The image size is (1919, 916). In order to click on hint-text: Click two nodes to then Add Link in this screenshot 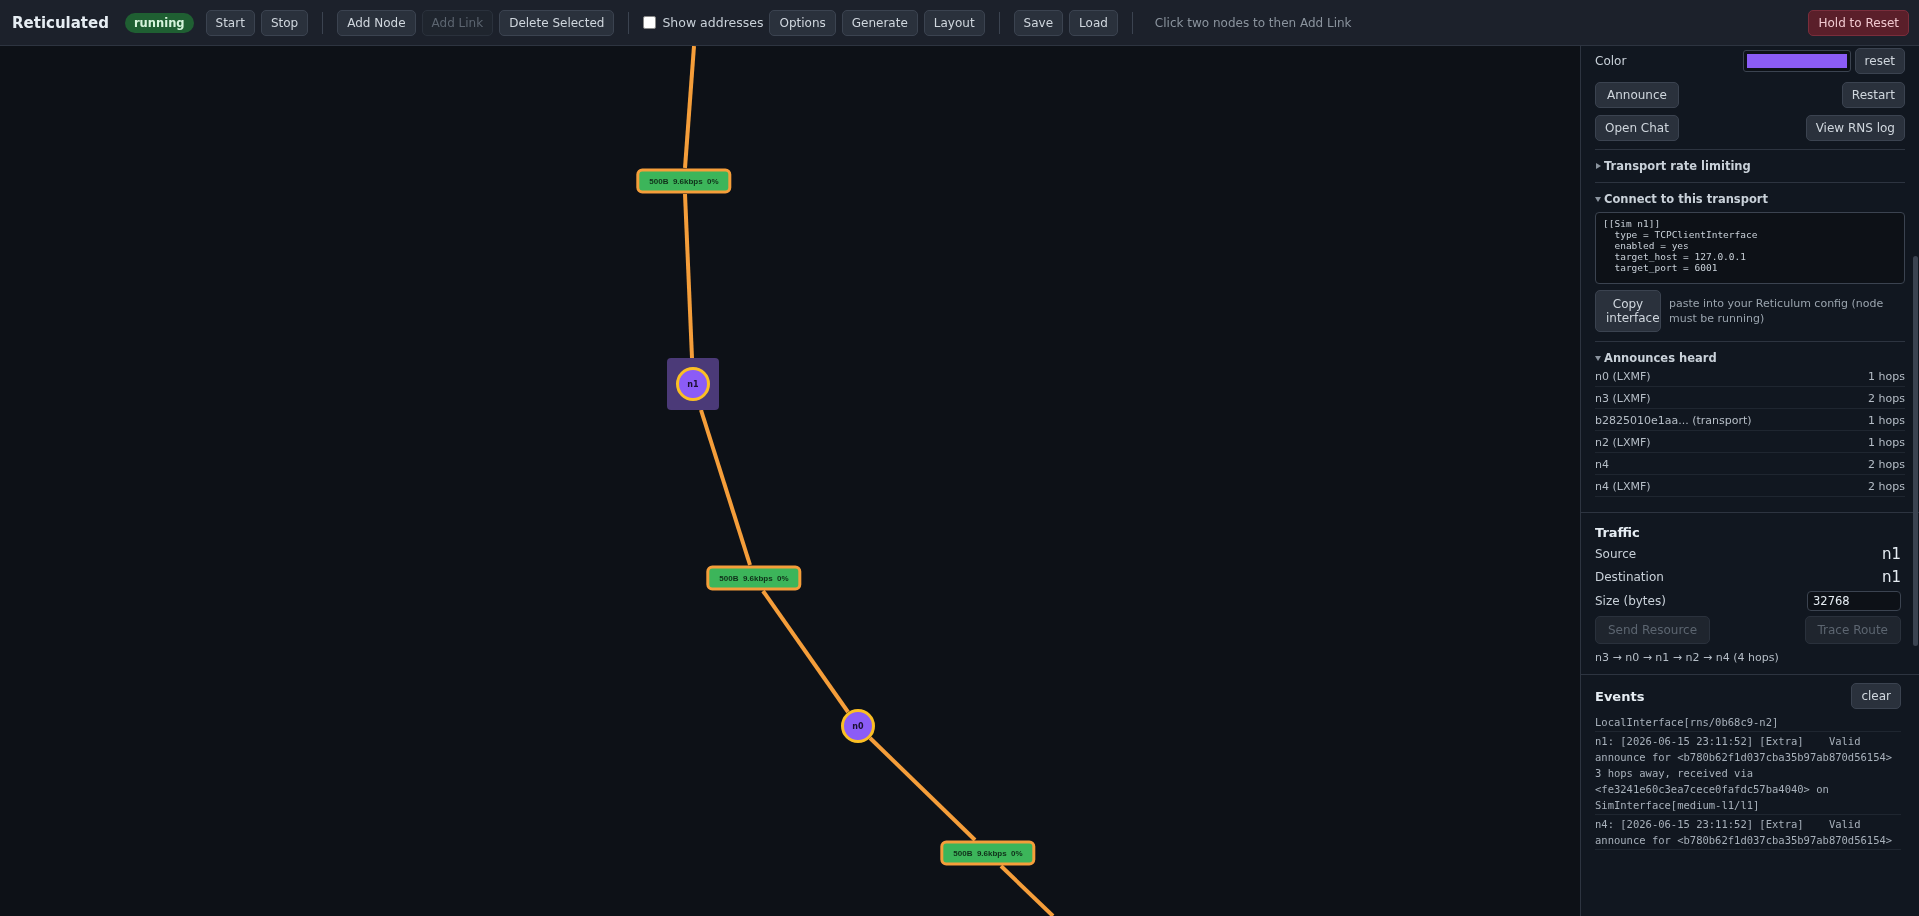, I will do `click(1253, 22)`.